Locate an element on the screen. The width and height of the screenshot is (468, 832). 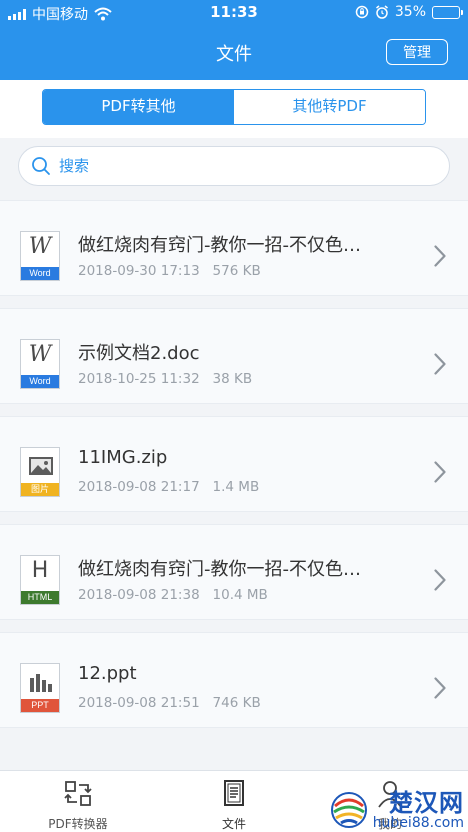
watermark-url: hubei88.com is located at coordinates (418, 823).